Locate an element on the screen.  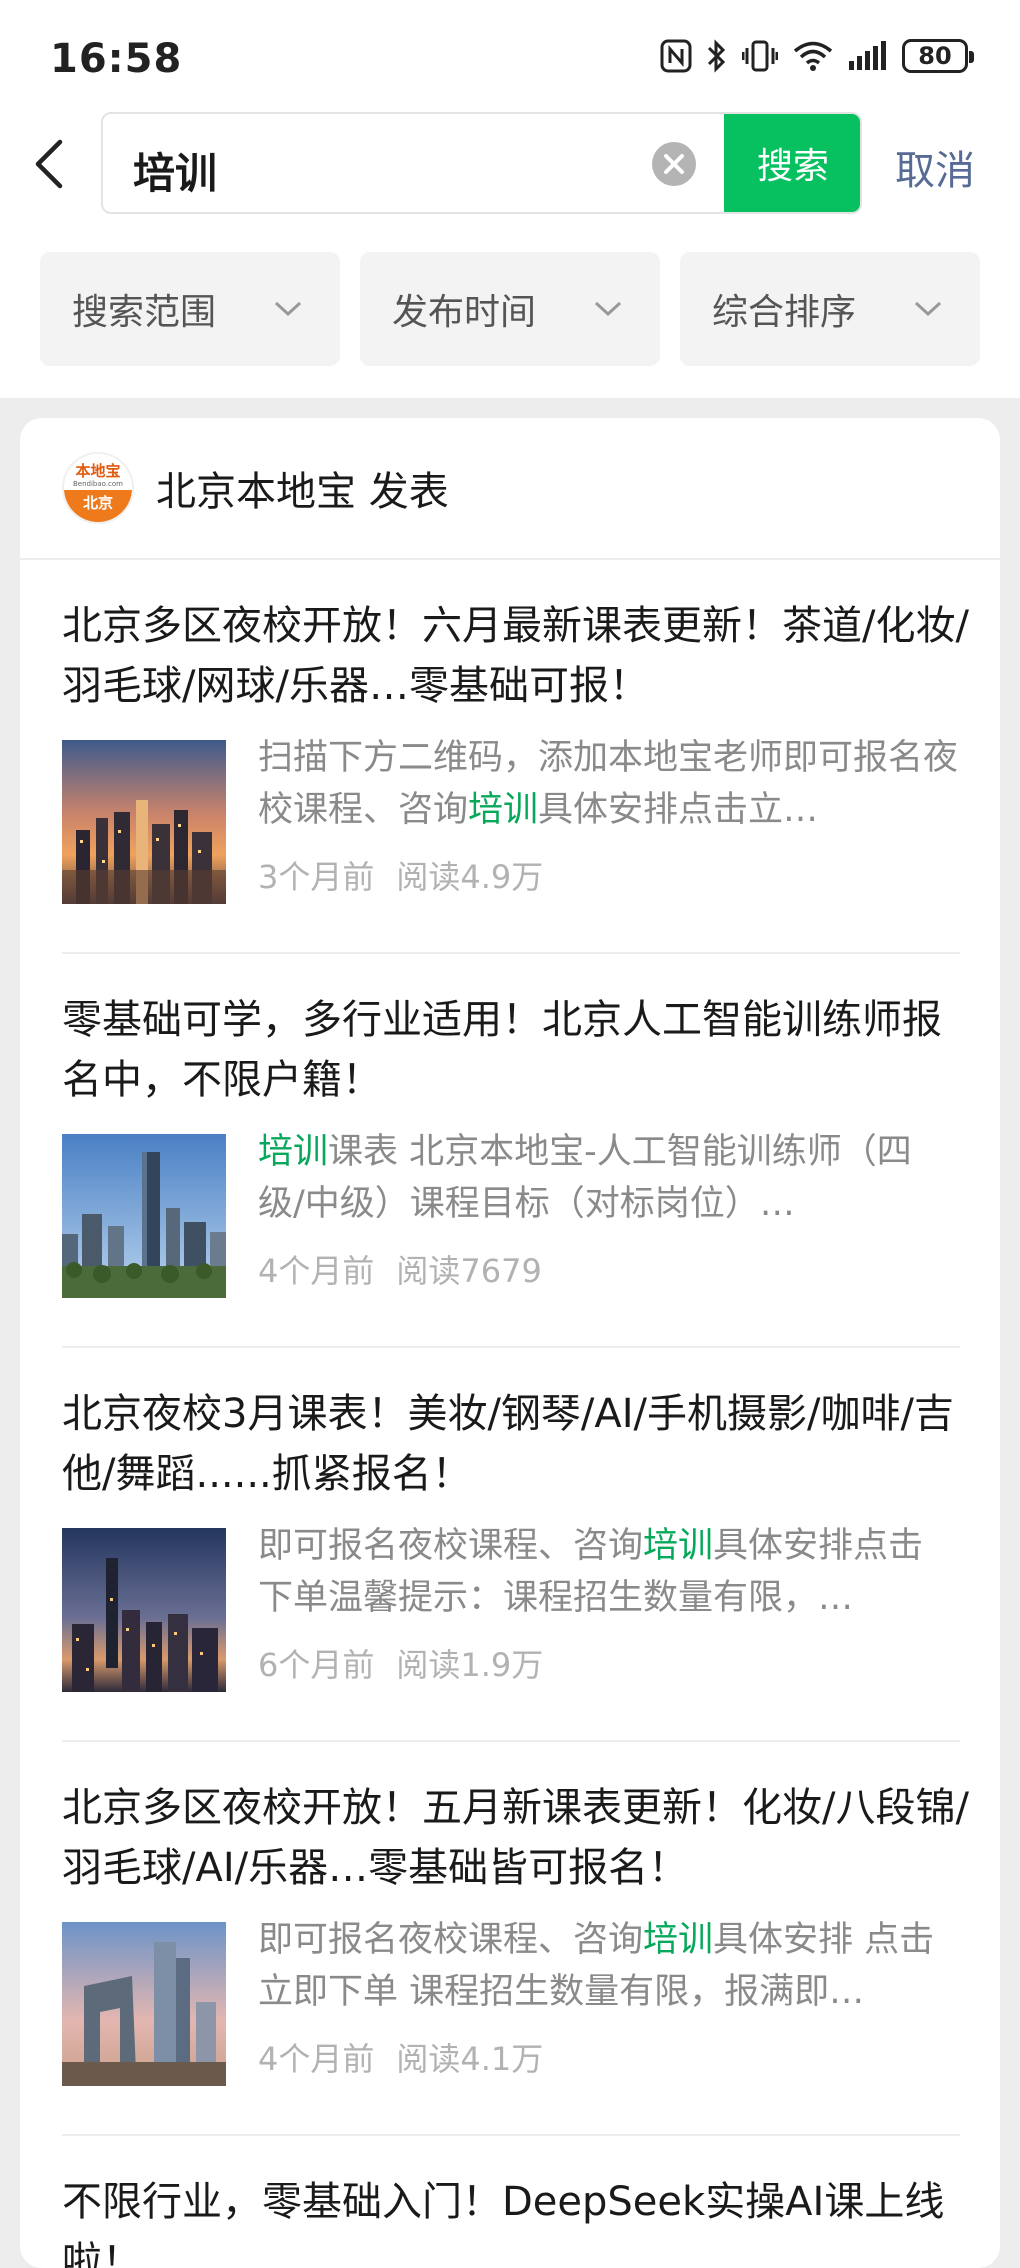
article-time: 6个月前 is located at coordinates (316, 1665).